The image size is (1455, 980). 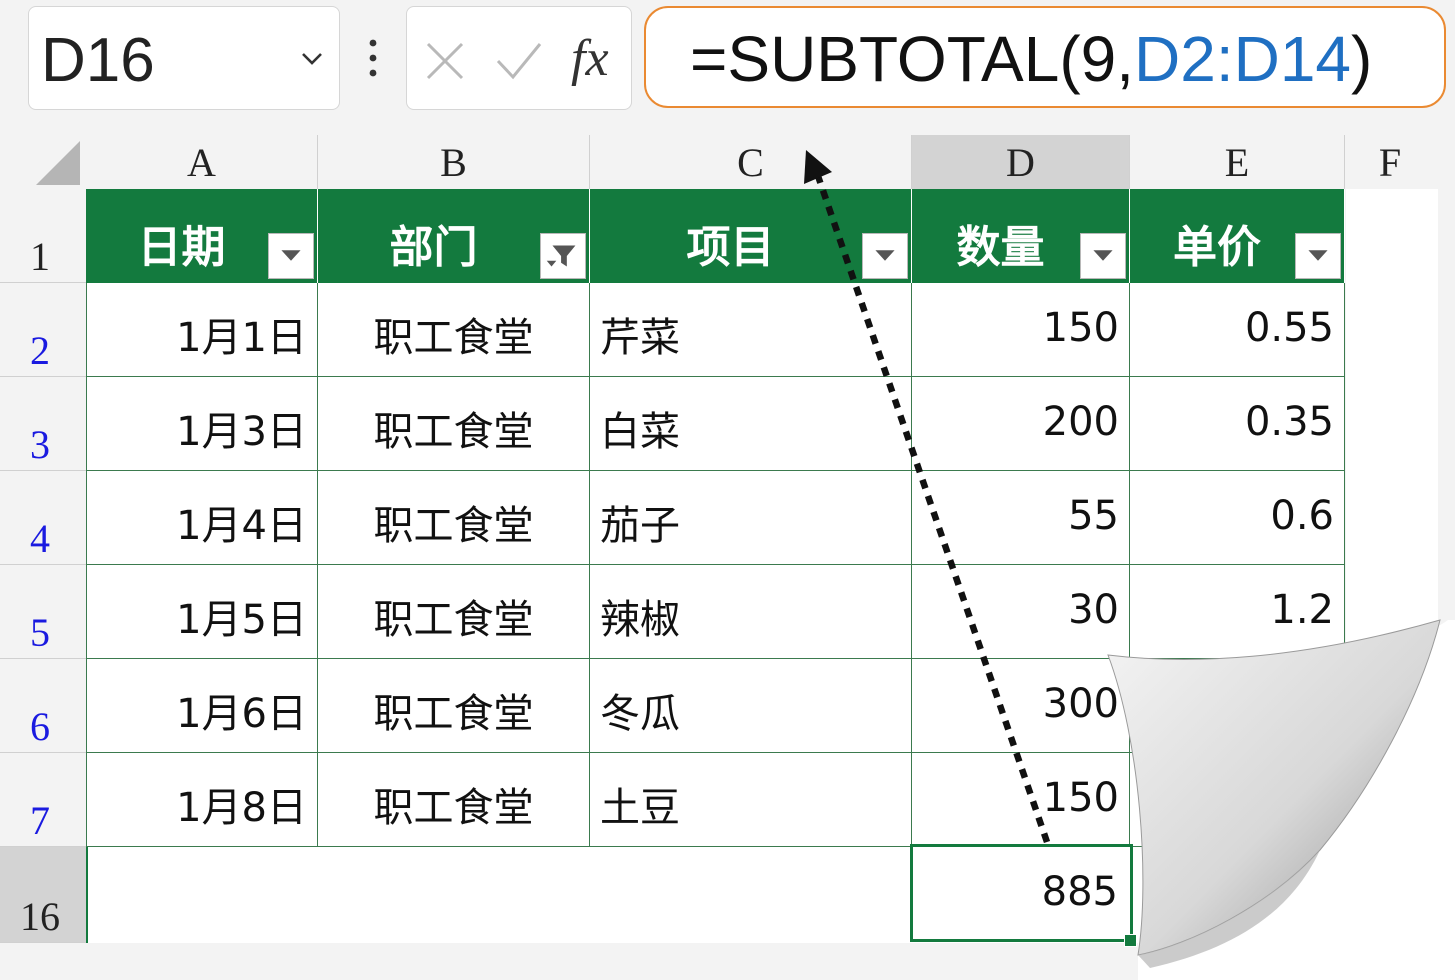 What do you see at coordinates (241, 620) in the screenshot?
I see `cell-value: 1月5日` at bounding box center [241, 620].